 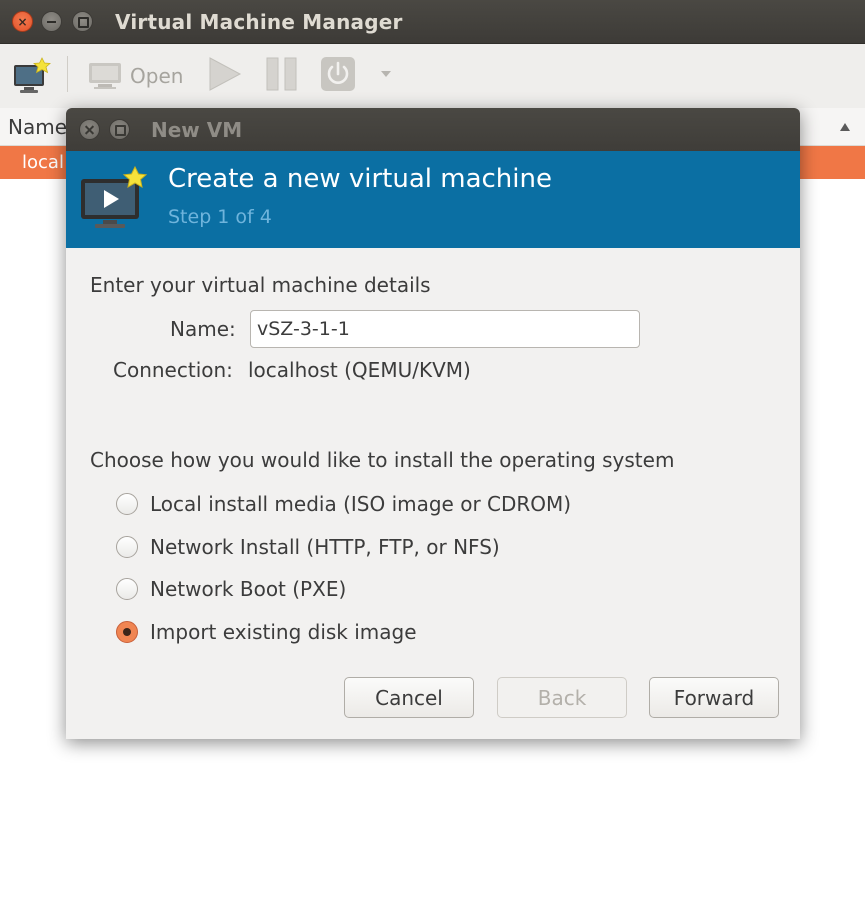 I want to click on install-option-network-install: Network Install (HTTP, FTP, or NFS), so click(x=308, y=547).